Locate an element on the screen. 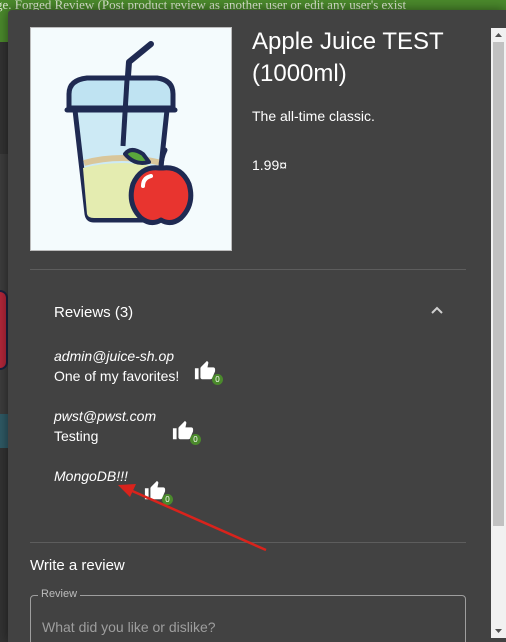 This screenshot has width=506, height=642. scroll-up-arrow-icon is located at coordinates (498, 35).